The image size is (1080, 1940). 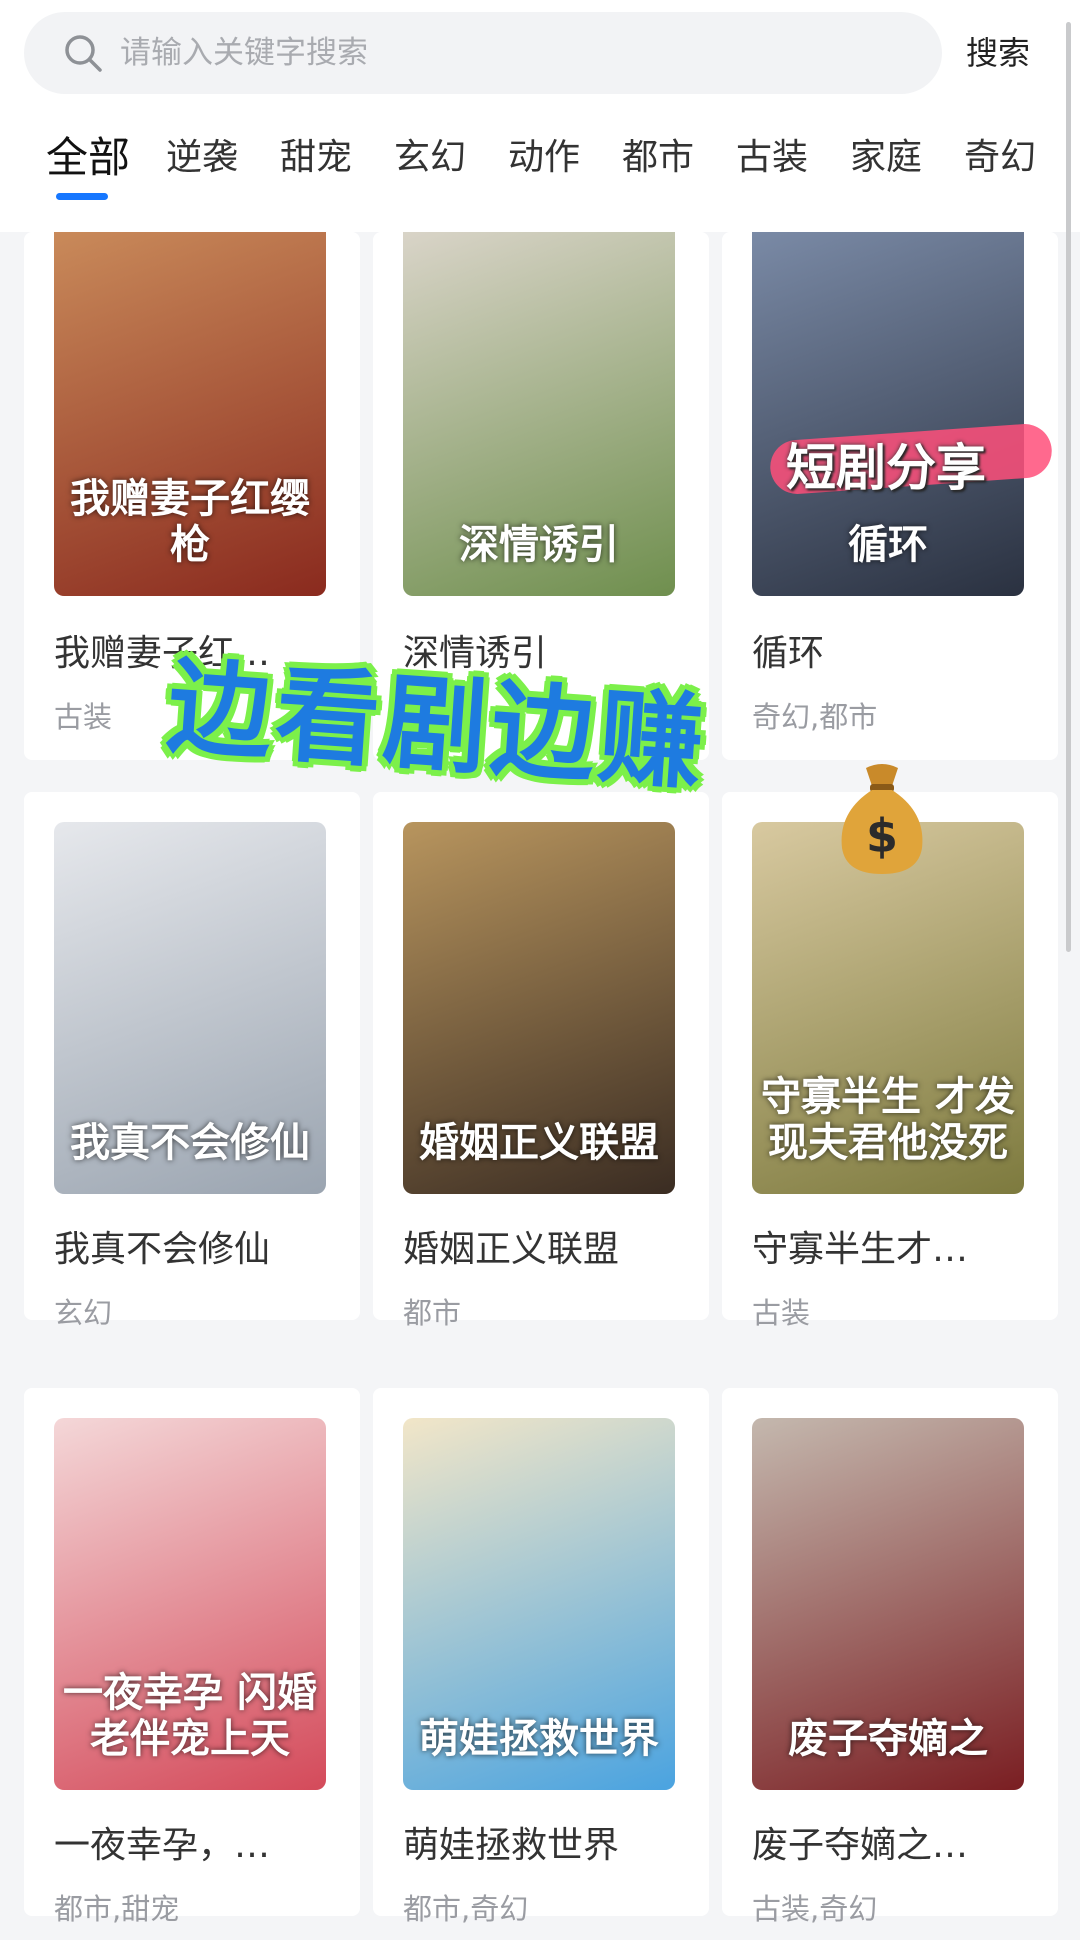 I want to click on drama-title: 萌娃拯救世界, so click(x=511, y=1845).